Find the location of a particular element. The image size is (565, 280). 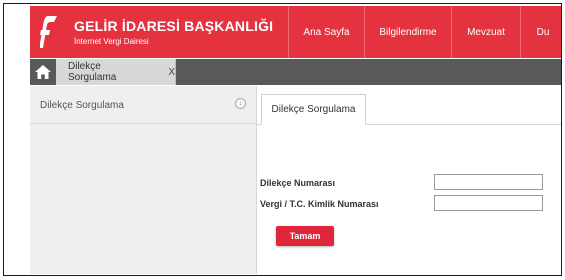

collapse-arrow-icon: ↓ is located at coordinates (240, 103).